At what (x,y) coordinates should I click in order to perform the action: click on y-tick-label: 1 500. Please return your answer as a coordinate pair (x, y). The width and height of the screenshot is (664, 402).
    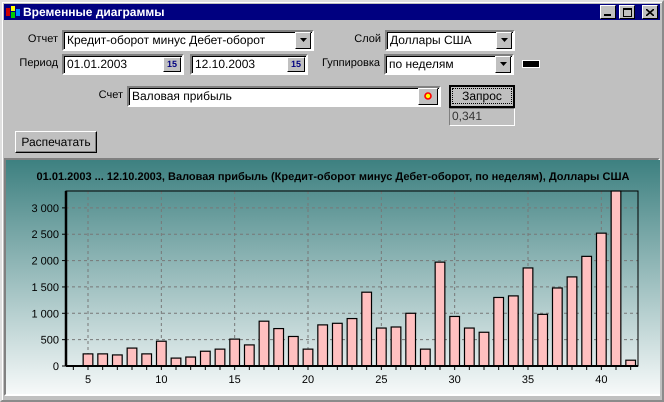
    Looking at the image, I should click on (45, 288).